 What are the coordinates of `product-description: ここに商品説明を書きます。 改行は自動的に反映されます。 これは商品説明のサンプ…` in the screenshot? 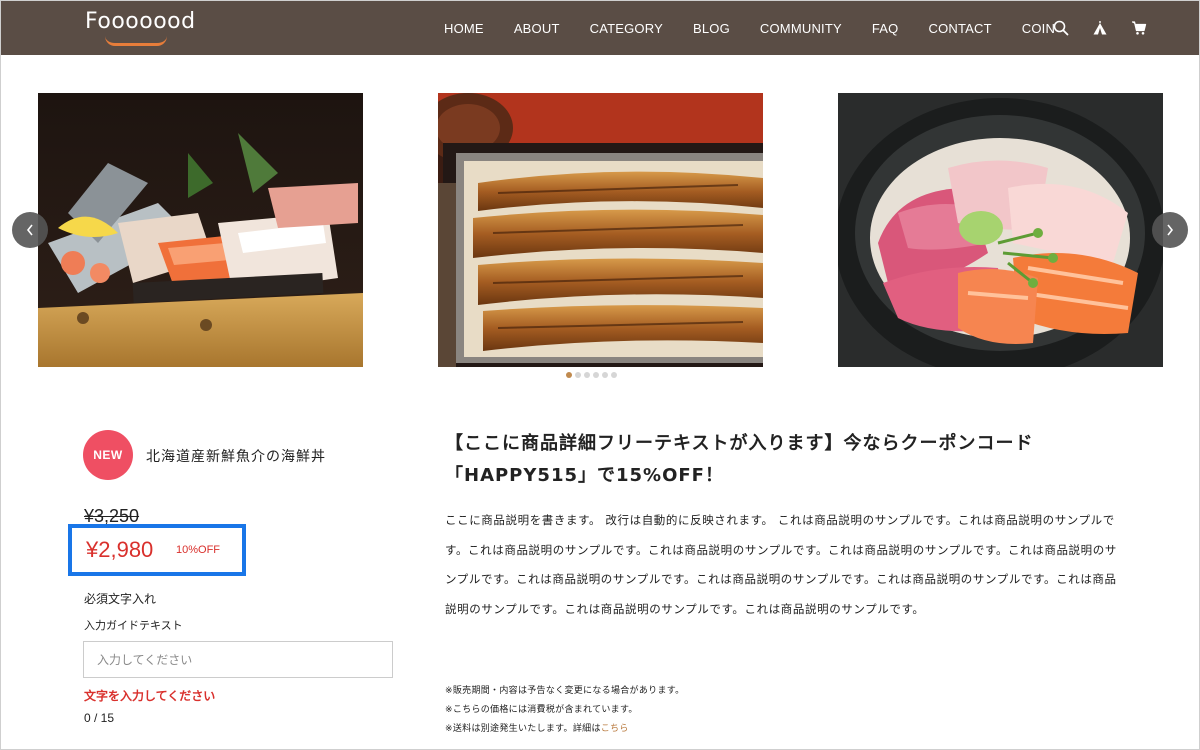 It's located at (781, 564).